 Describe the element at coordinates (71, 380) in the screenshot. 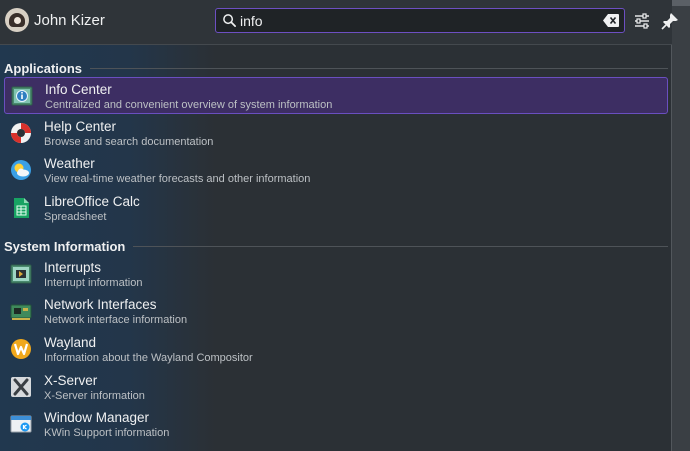

I see `result-title: X-Server` at that location.